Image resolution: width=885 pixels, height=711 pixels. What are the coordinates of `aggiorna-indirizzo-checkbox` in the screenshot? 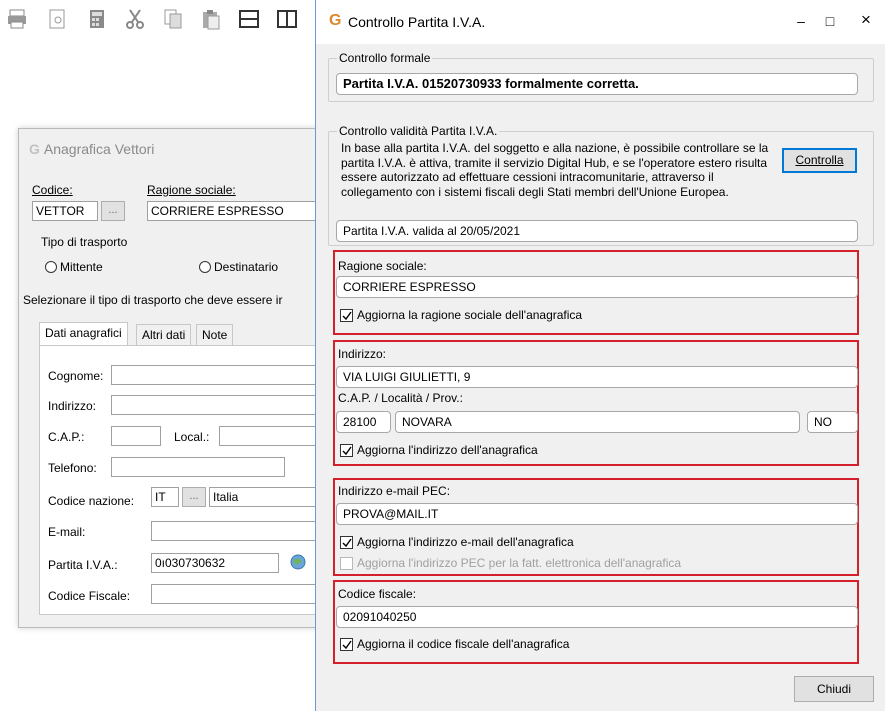 It's located at (346, 450).